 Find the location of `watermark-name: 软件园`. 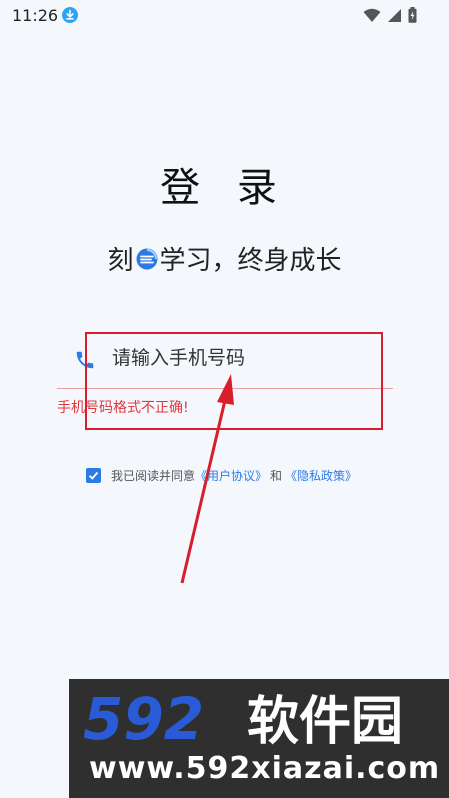

watermark-name: 软件园 is located at coordinates (325, 719).